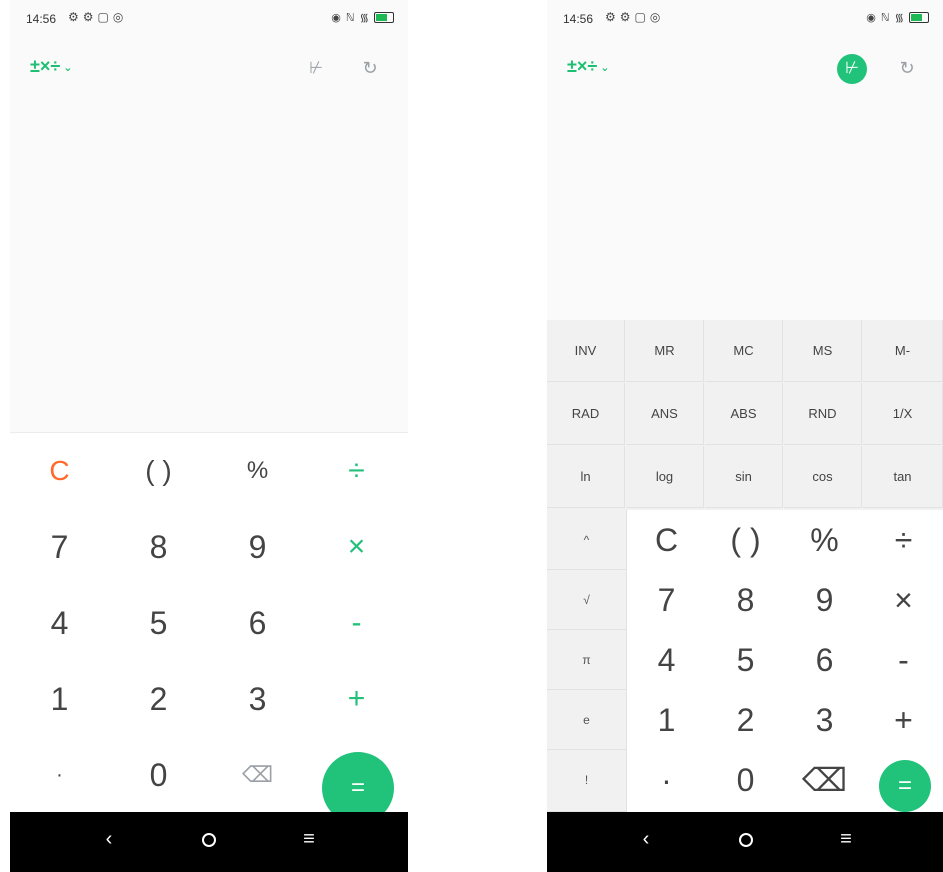  Describe the element at coordinates (744, 477) in the screenshot. I see `sin-button: sin` at that location.